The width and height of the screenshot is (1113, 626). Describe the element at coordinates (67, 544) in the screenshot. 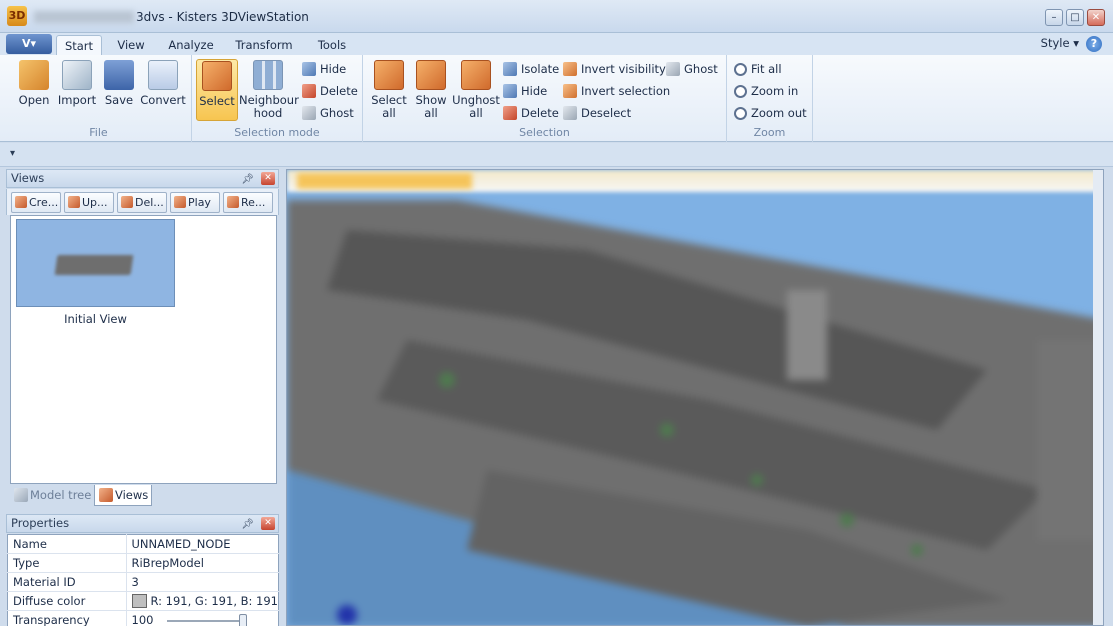

I see `property-key: Name` at that location.